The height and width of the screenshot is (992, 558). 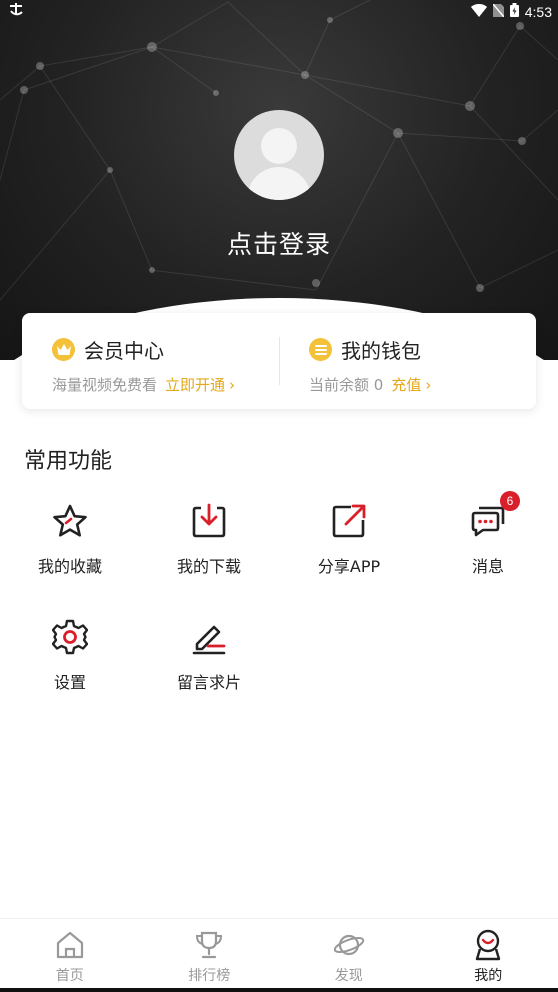 What do you see at coordinates (406, 385) in the screenshot?
I see `recharge-label: 充值` at bounding box center [406, 385].